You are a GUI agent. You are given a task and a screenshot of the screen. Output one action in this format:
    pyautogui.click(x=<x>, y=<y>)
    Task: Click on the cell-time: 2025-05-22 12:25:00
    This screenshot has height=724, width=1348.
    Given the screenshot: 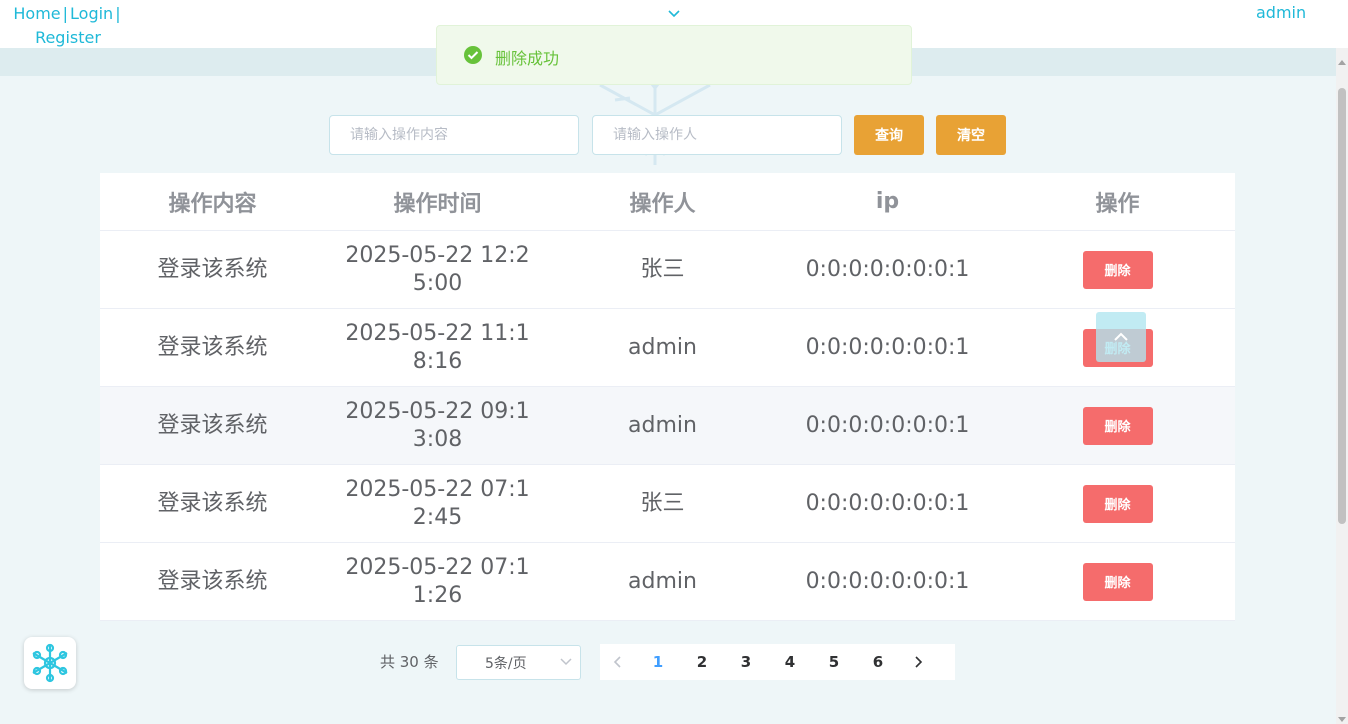 What is the action you would take?
    pyautogui.click(x=437, y=270)
    